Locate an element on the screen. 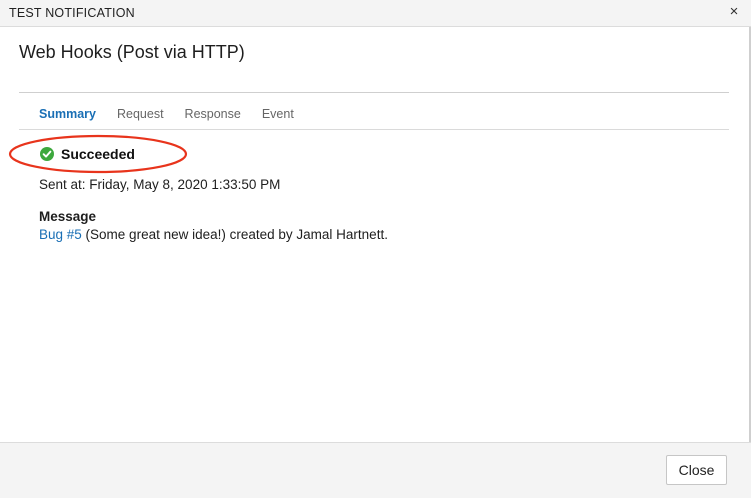 This screenshot has width=751, height=498. message-heading: Message is located at coordinates (68, 216).